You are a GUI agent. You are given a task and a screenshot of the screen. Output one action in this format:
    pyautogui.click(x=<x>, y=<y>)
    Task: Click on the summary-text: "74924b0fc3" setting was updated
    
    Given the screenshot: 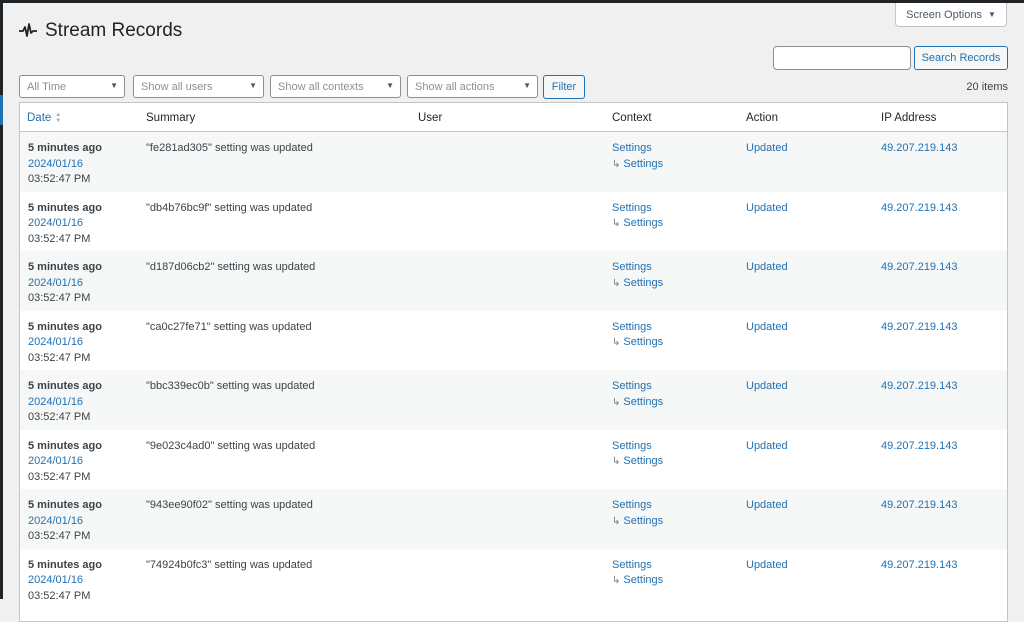 What is the action you would take?
    pyautogui.click(x=229, y=564)
    